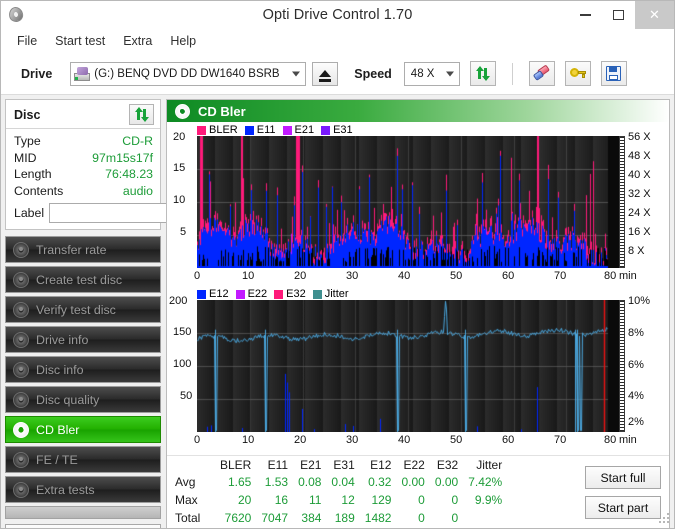  I want to click on sidebar-item-disc-info: Disc info, so click(83, 369).